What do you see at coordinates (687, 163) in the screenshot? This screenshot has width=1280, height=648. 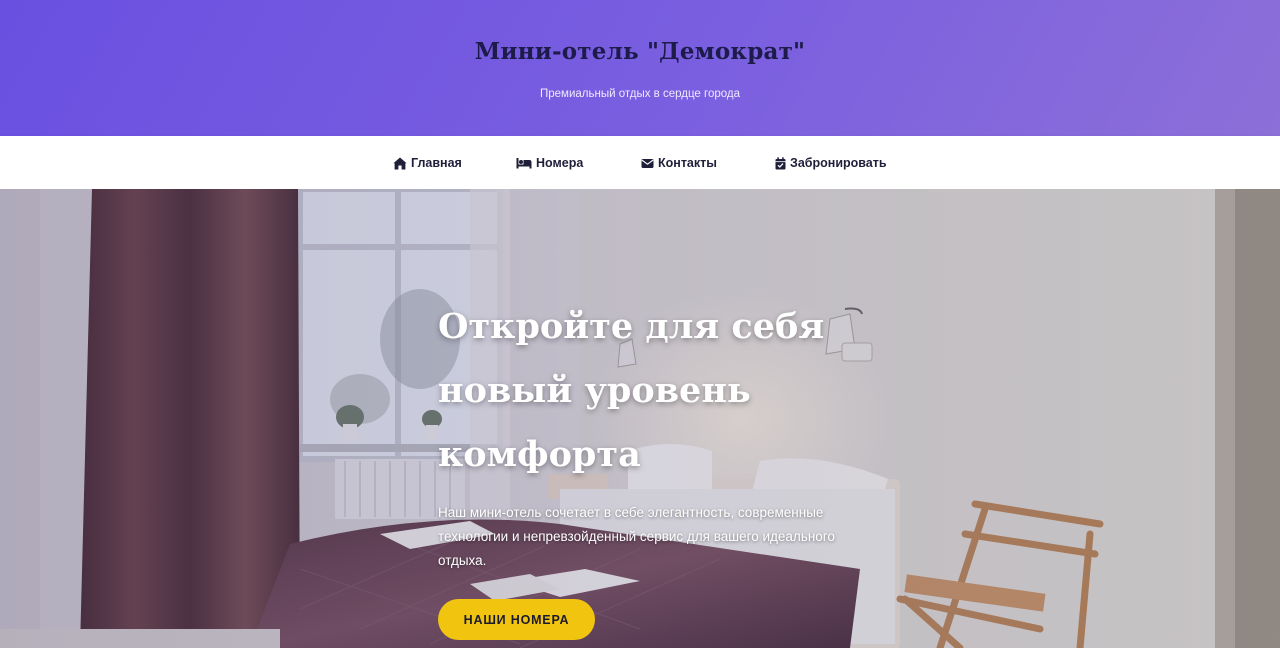 I see `nav-item-label: Контакты` at bounding box center [687, 163].